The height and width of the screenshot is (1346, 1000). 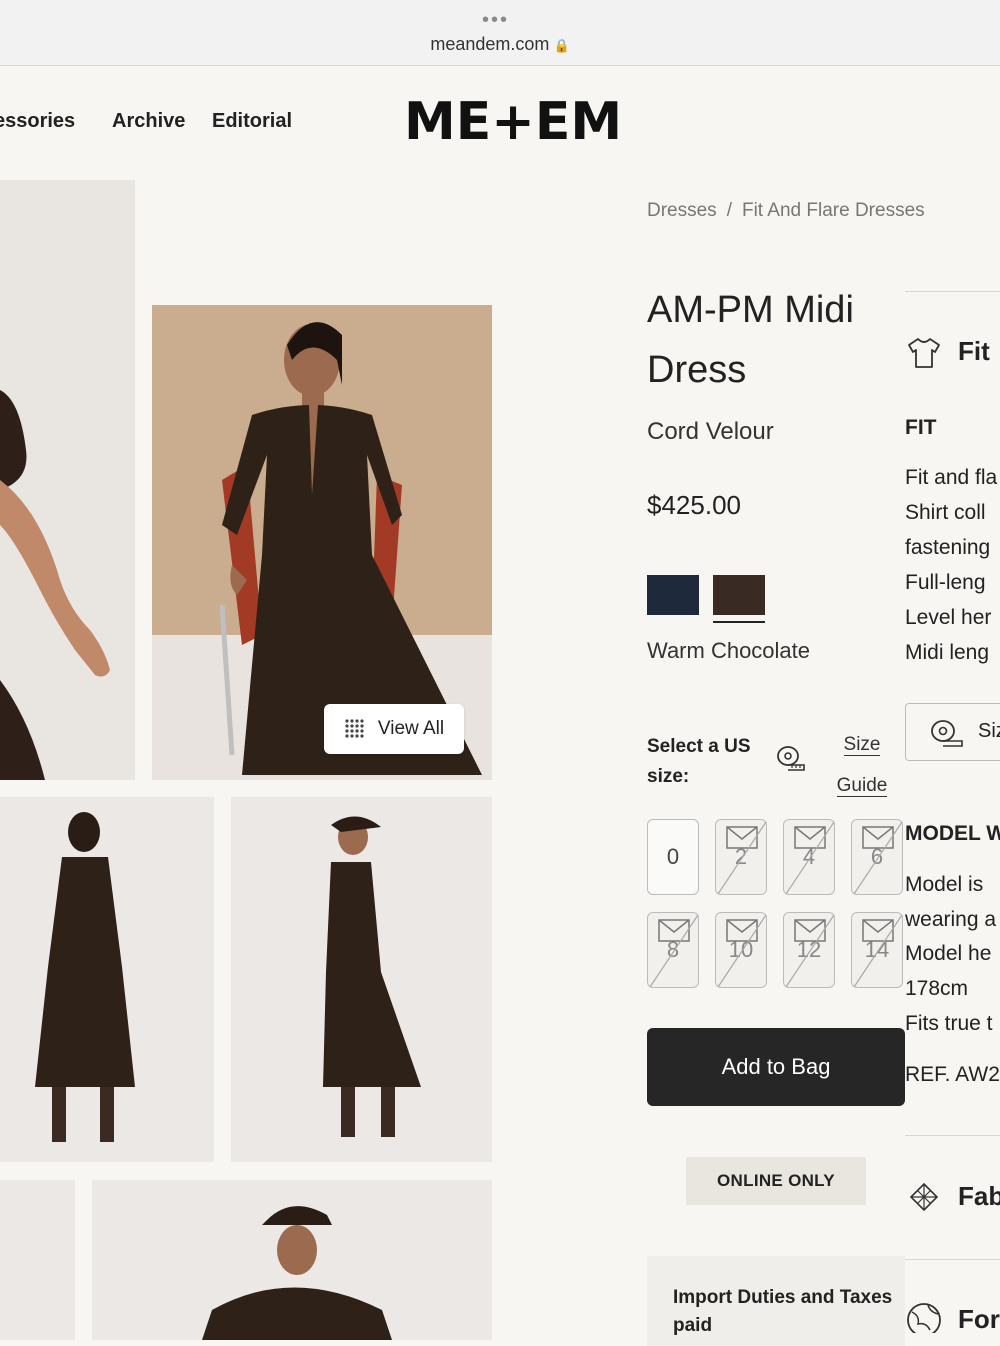 I want to click on fit-line: Full-leng, so click(x=945, y=582).